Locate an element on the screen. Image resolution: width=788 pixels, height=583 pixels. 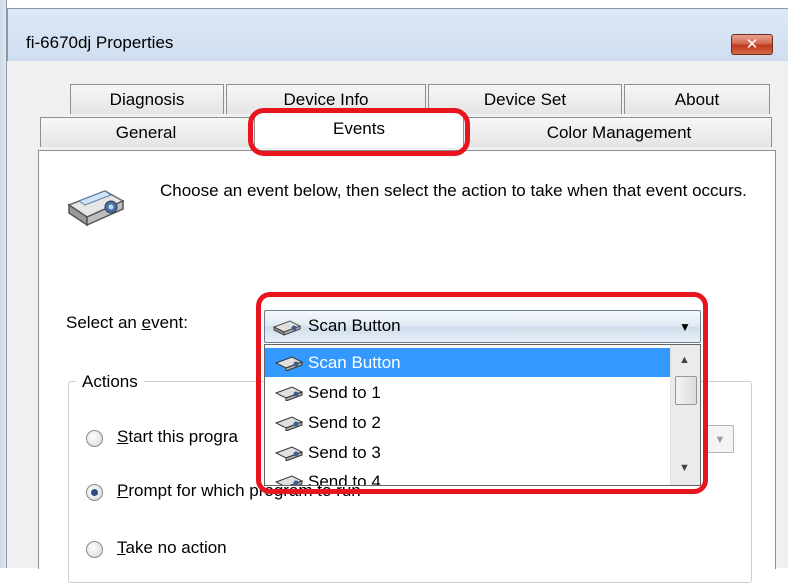
close-button: ✕ is located at coordinates (752, 44).